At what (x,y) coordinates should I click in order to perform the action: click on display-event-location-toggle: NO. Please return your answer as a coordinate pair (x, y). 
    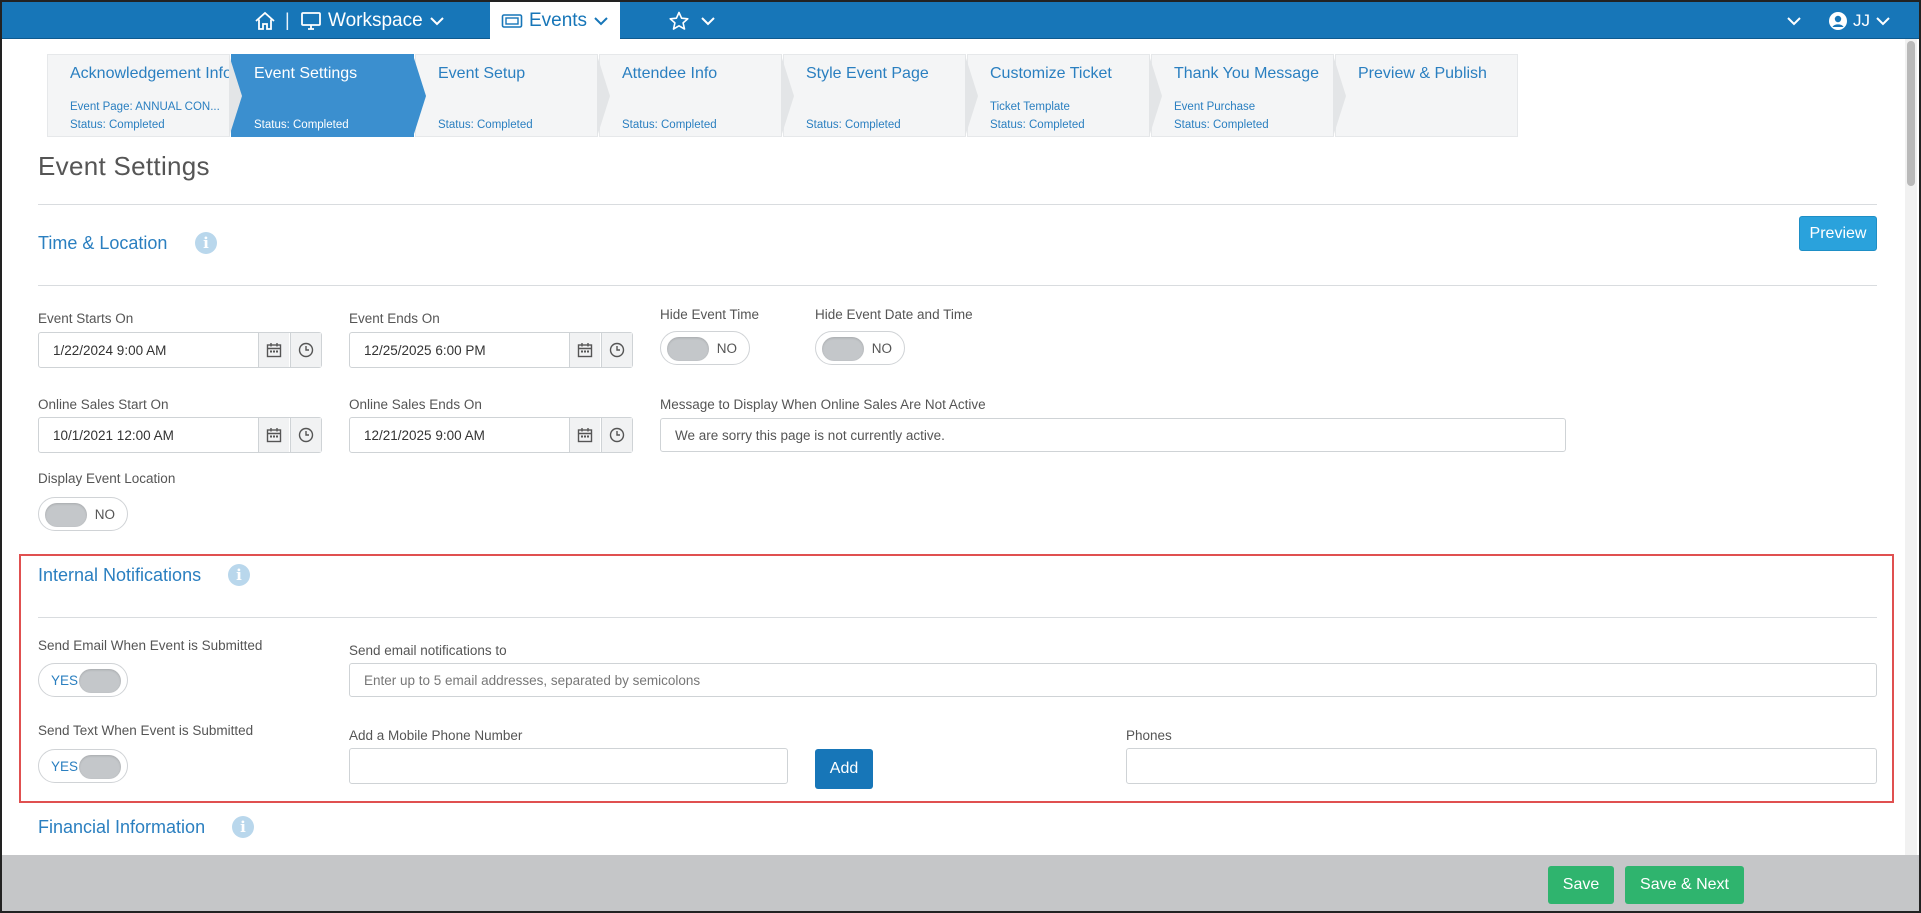
    Looking at the image, I should click on (83, 514).